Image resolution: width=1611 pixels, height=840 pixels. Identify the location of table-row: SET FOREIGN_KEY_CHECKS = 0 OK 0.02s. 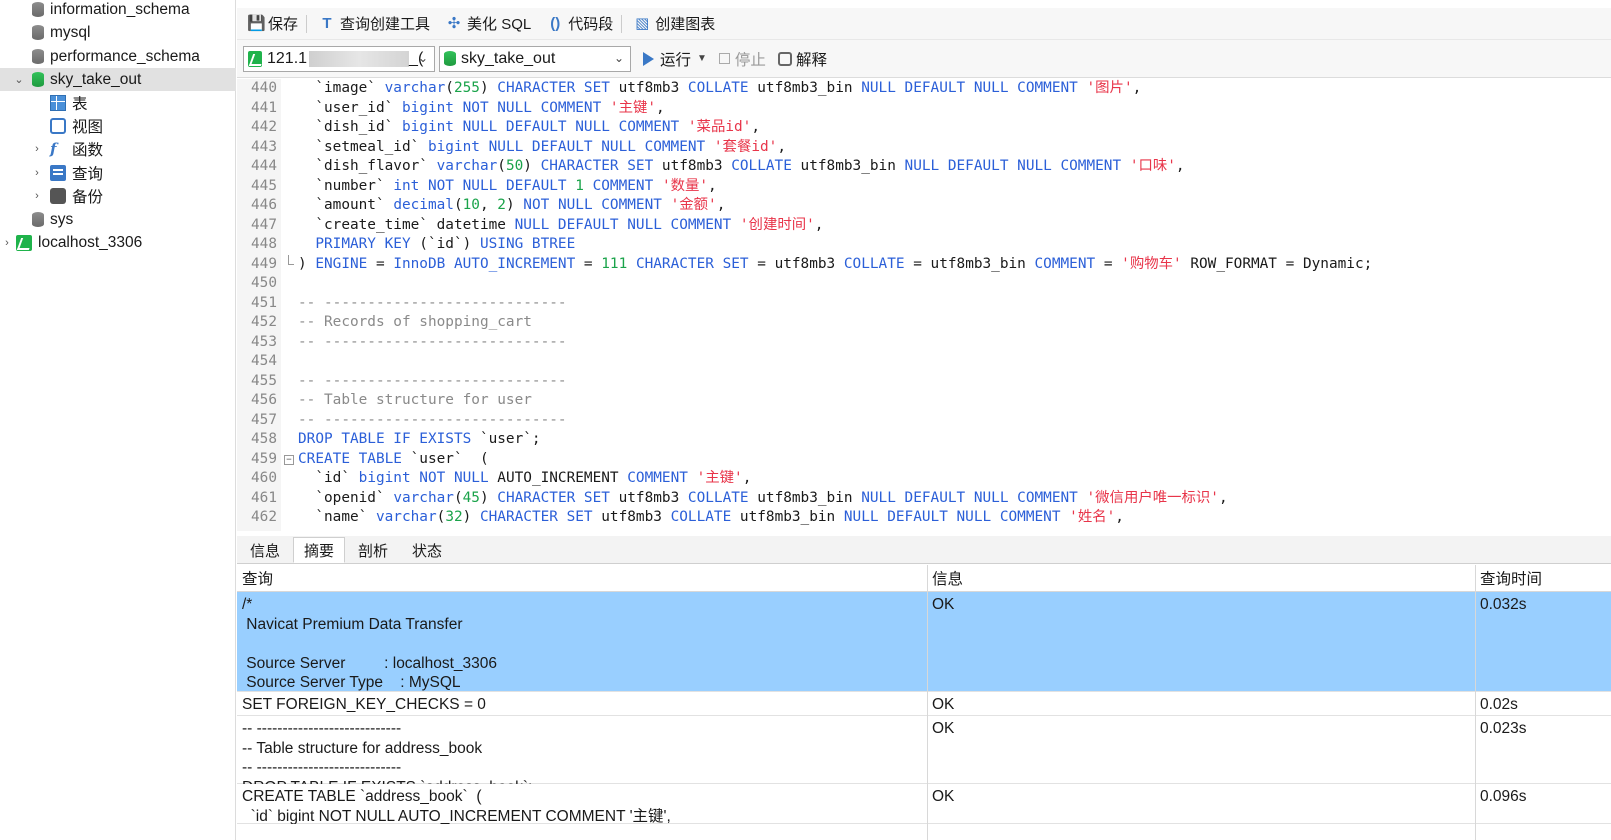
(924, 704).